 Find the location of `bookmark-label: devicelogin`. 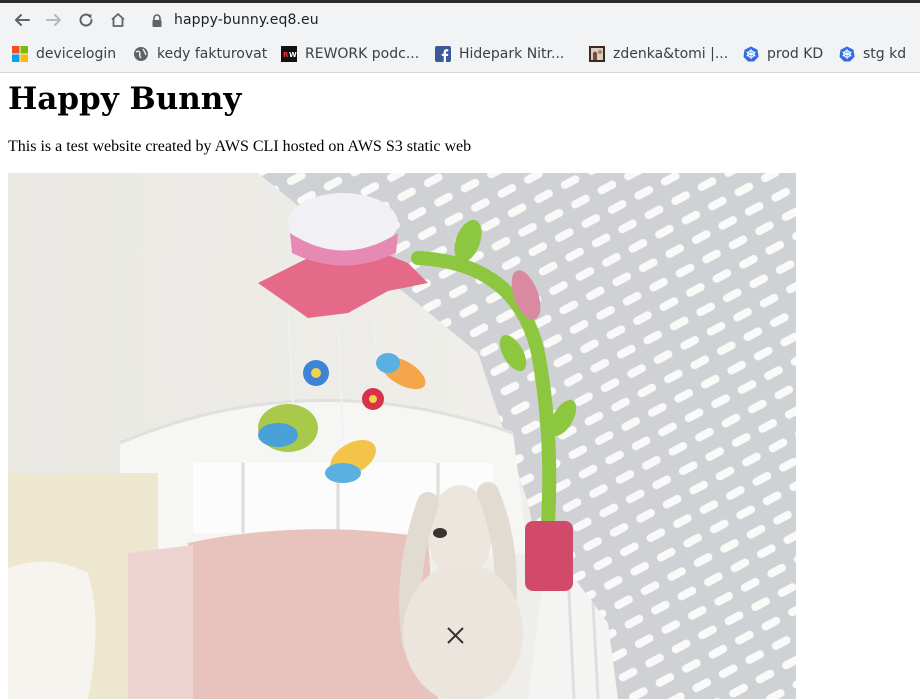

bookmark-label: devicelogin is located at coordinates (76, 54).